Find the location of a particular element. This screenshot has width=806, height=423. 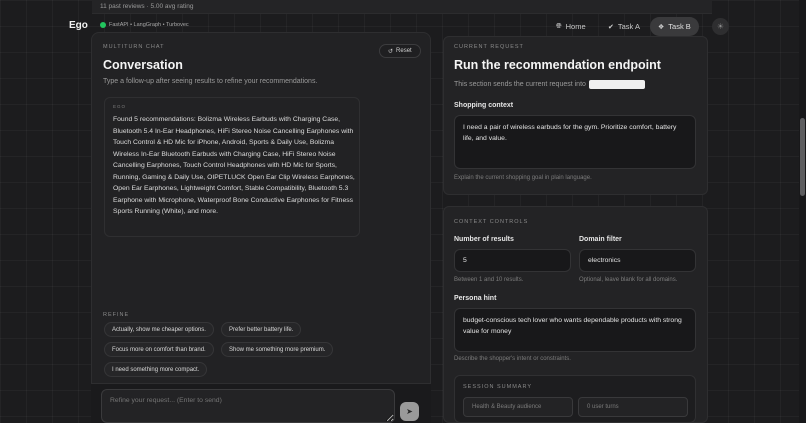

refine-chip: Focus more on comfort than brand. is located at coordinates (159, 349).